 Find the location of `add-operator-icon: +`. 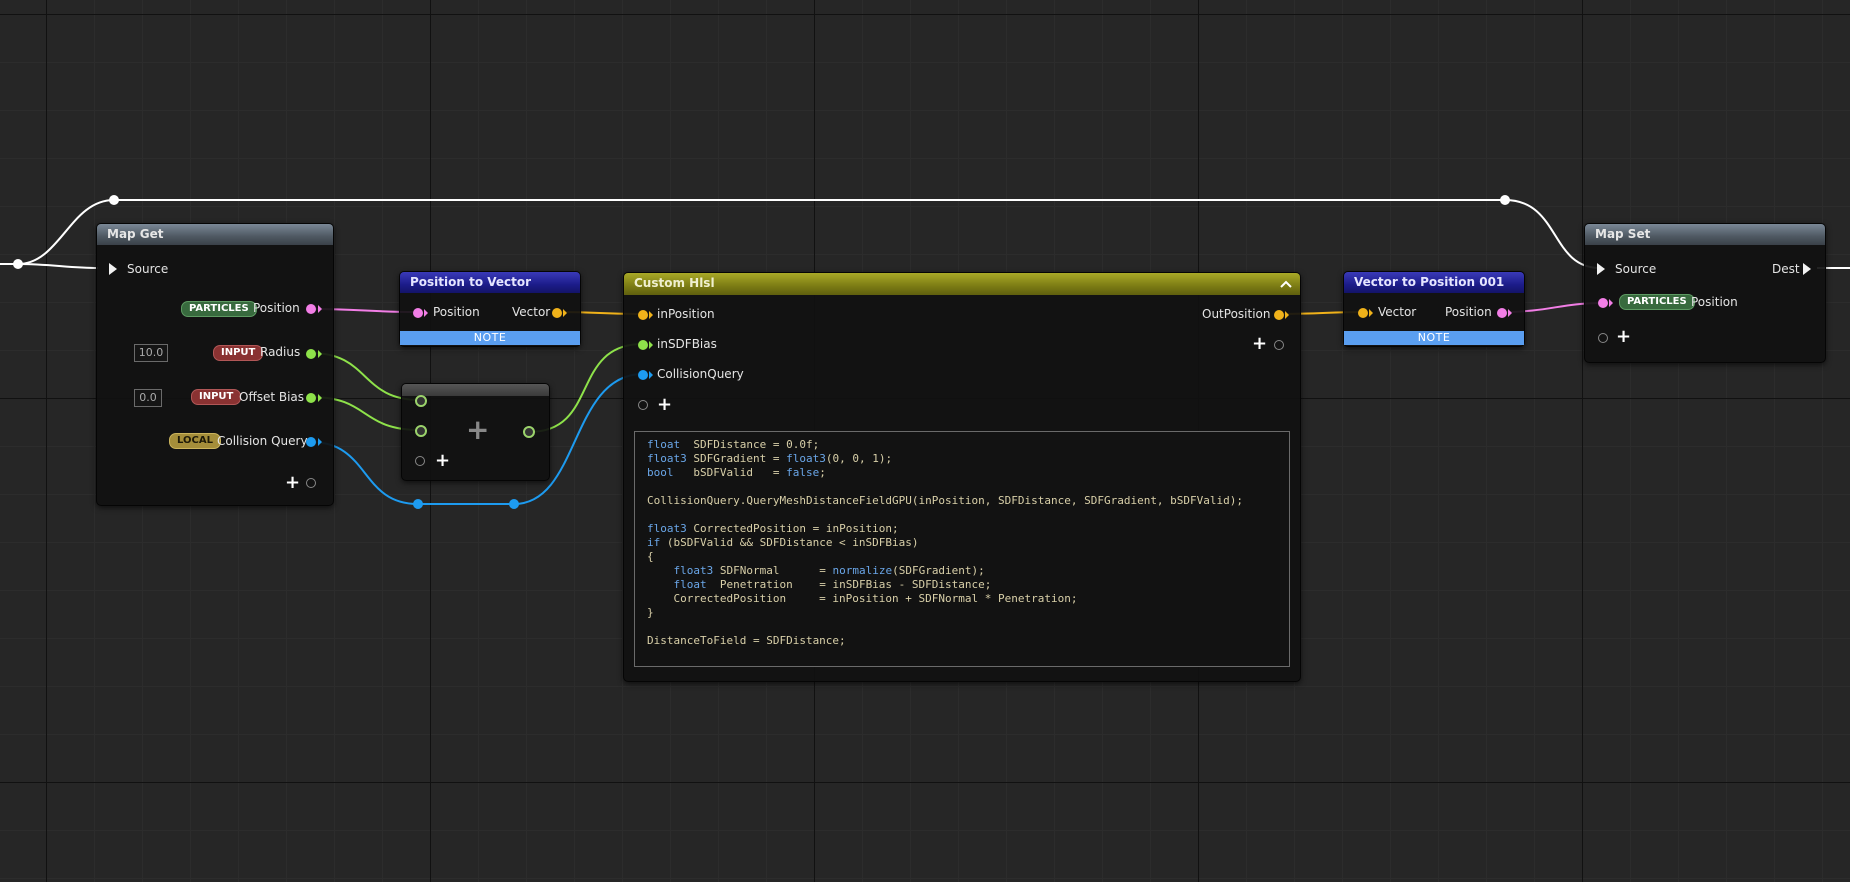

add-operator-icon: + is located at coordinates (478, 429).